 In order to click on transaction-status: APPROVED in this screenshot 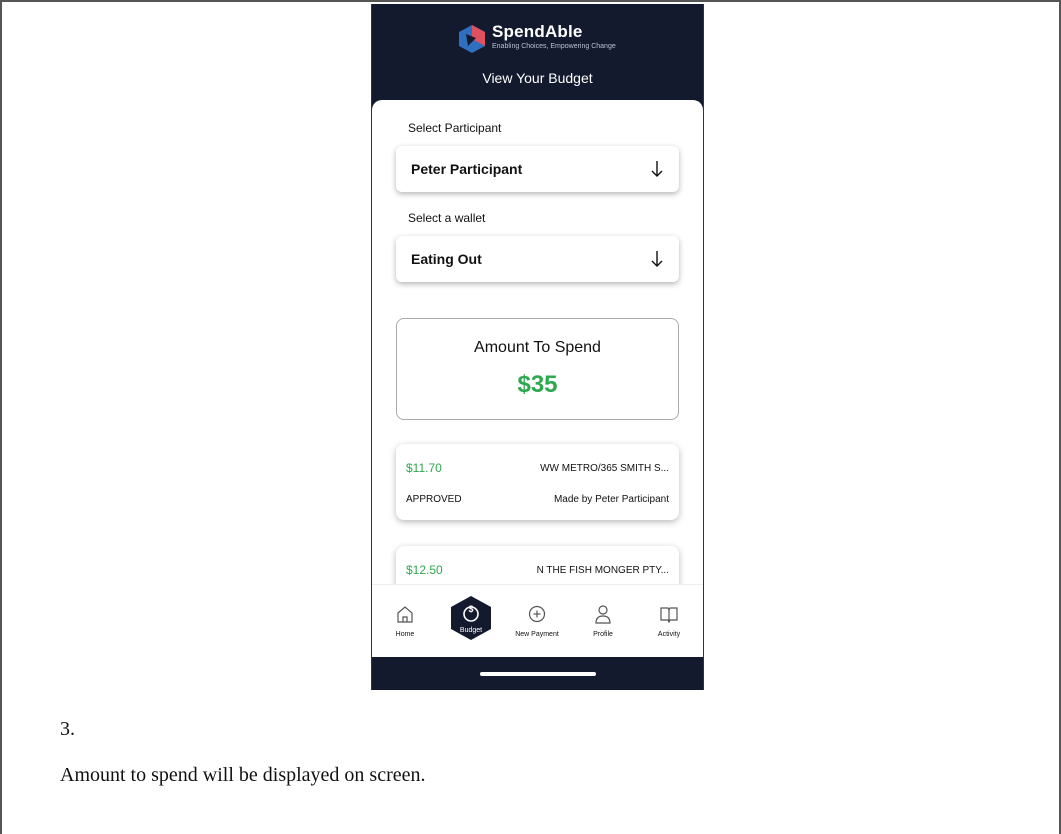, I will do `click(434, 499)`.